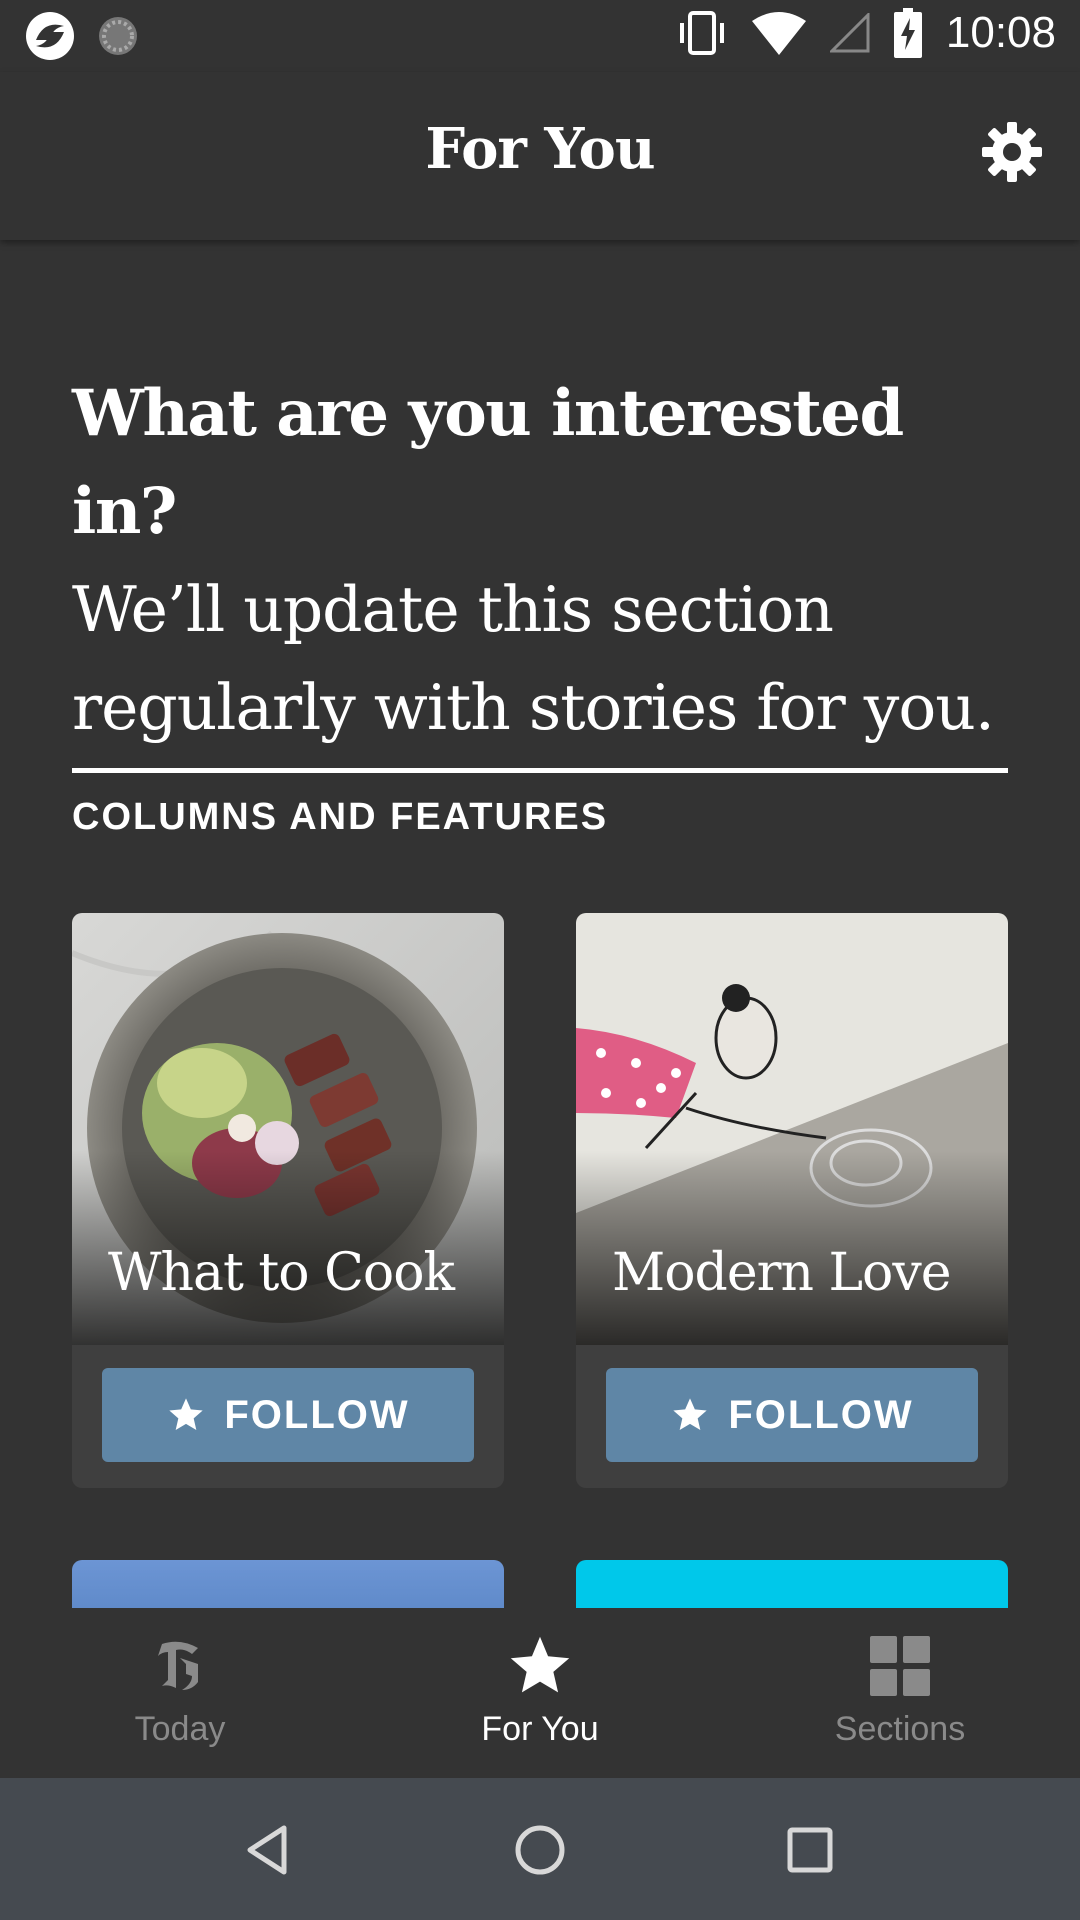 Image resolution: width=1080 pixels, height=1920 pixels. Describe the element at coordinates (781, 1273) in the screenshot. I see `card-title: Modern Love` at that location.